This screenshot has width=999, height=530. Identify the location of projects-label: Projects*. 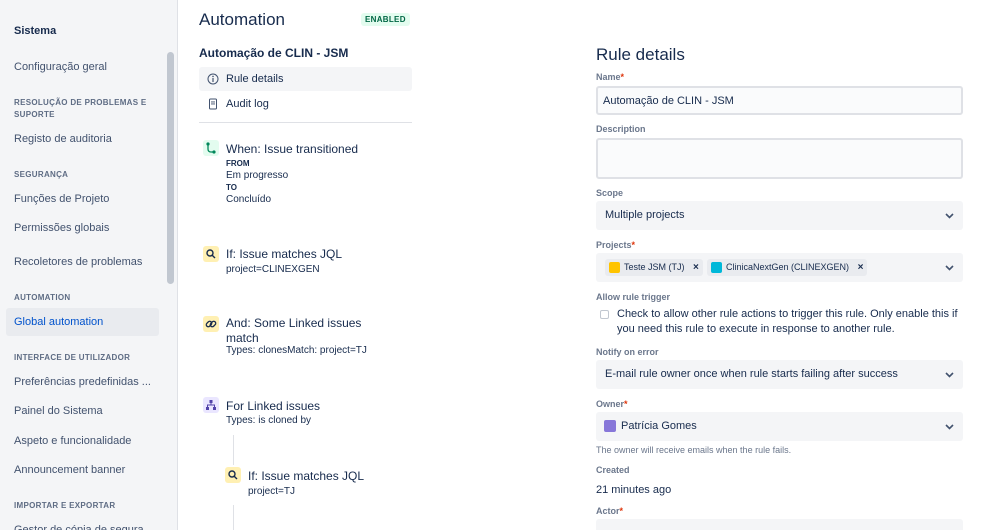
(616, 245).